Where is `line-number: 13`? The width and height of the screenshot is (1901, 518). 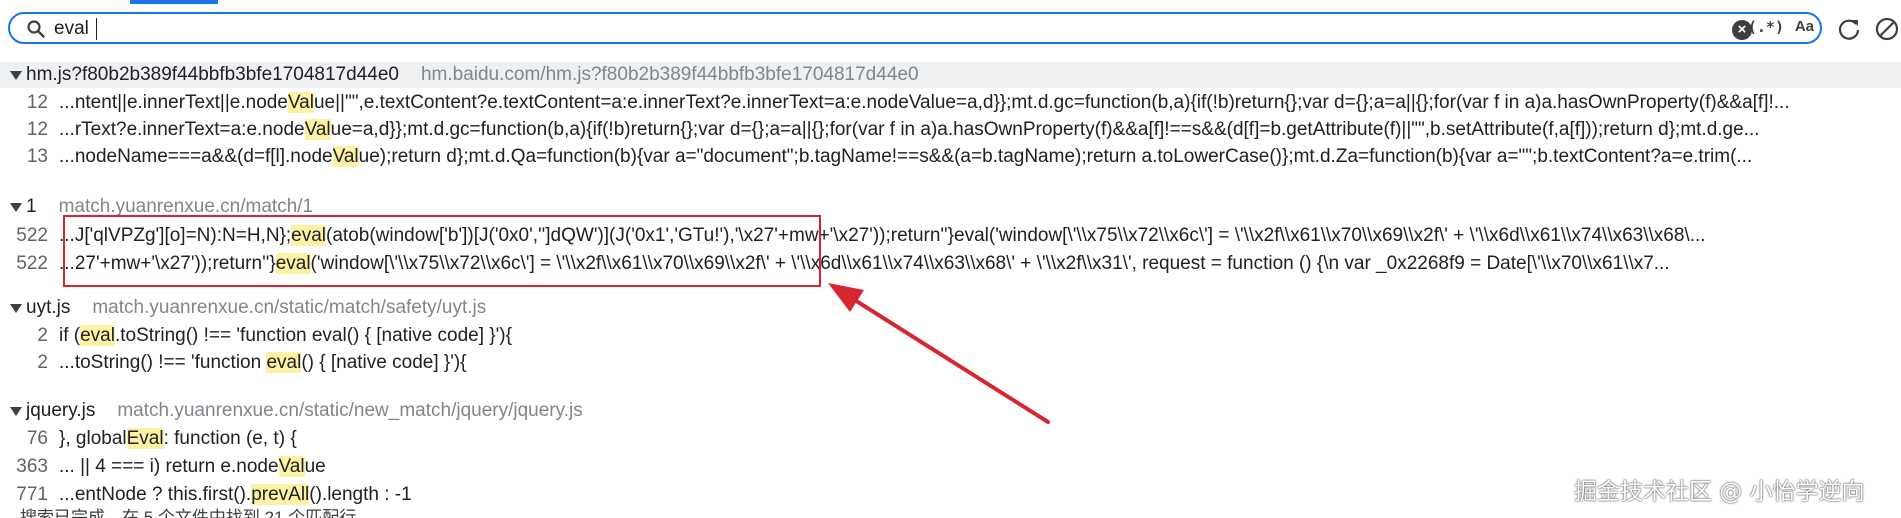
line-number: 13 is located at coordinates (37, 156).